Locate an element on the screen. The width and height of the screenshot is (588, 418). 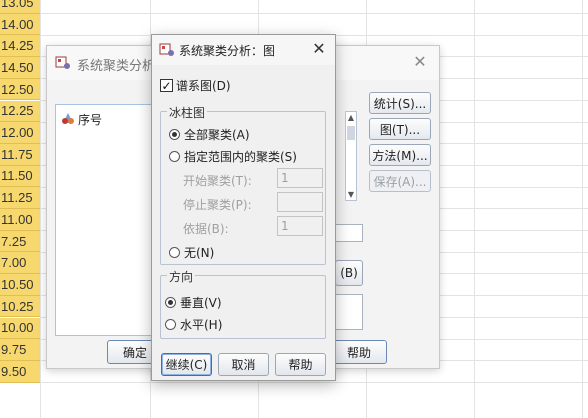
row-header: 14.25 is located at coordinates (20, 46).